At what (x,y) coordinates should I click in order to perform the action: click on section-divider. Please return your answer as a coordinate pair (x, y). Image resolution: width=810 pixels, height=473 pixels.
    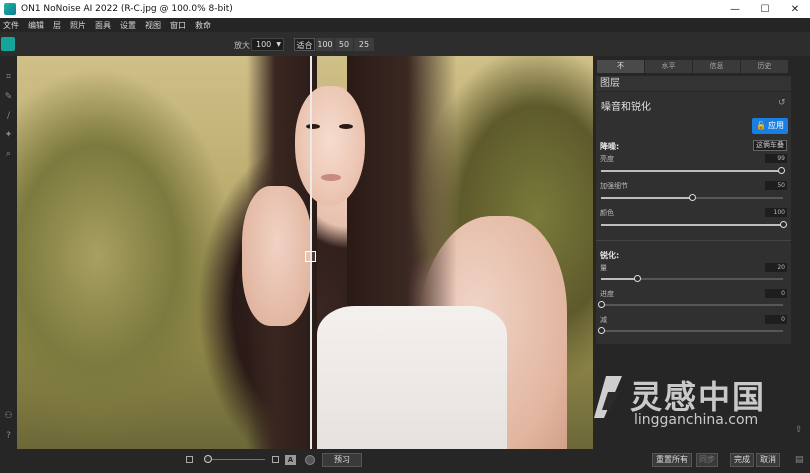
    Looking at the image, I should click on (693, 240).